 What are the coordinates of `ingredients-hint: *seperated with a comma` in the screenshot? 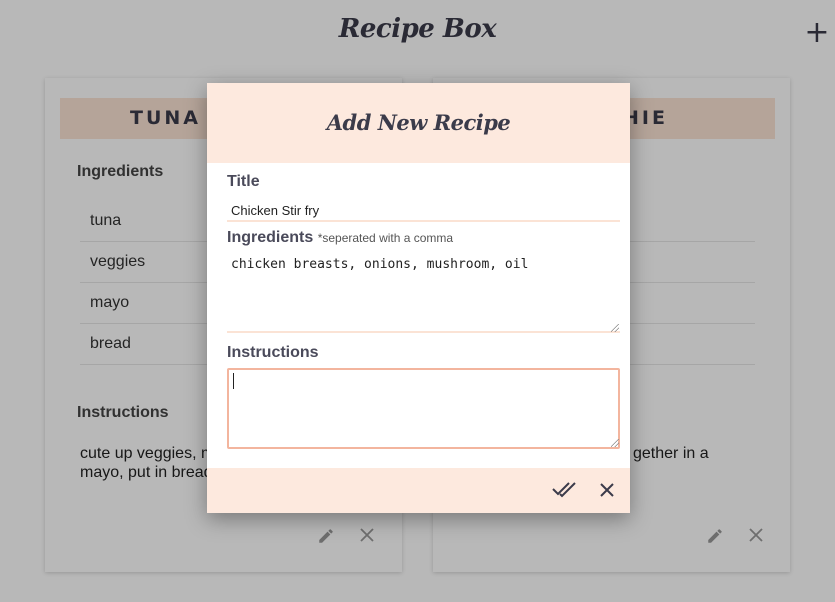 It's located at (385, 238).